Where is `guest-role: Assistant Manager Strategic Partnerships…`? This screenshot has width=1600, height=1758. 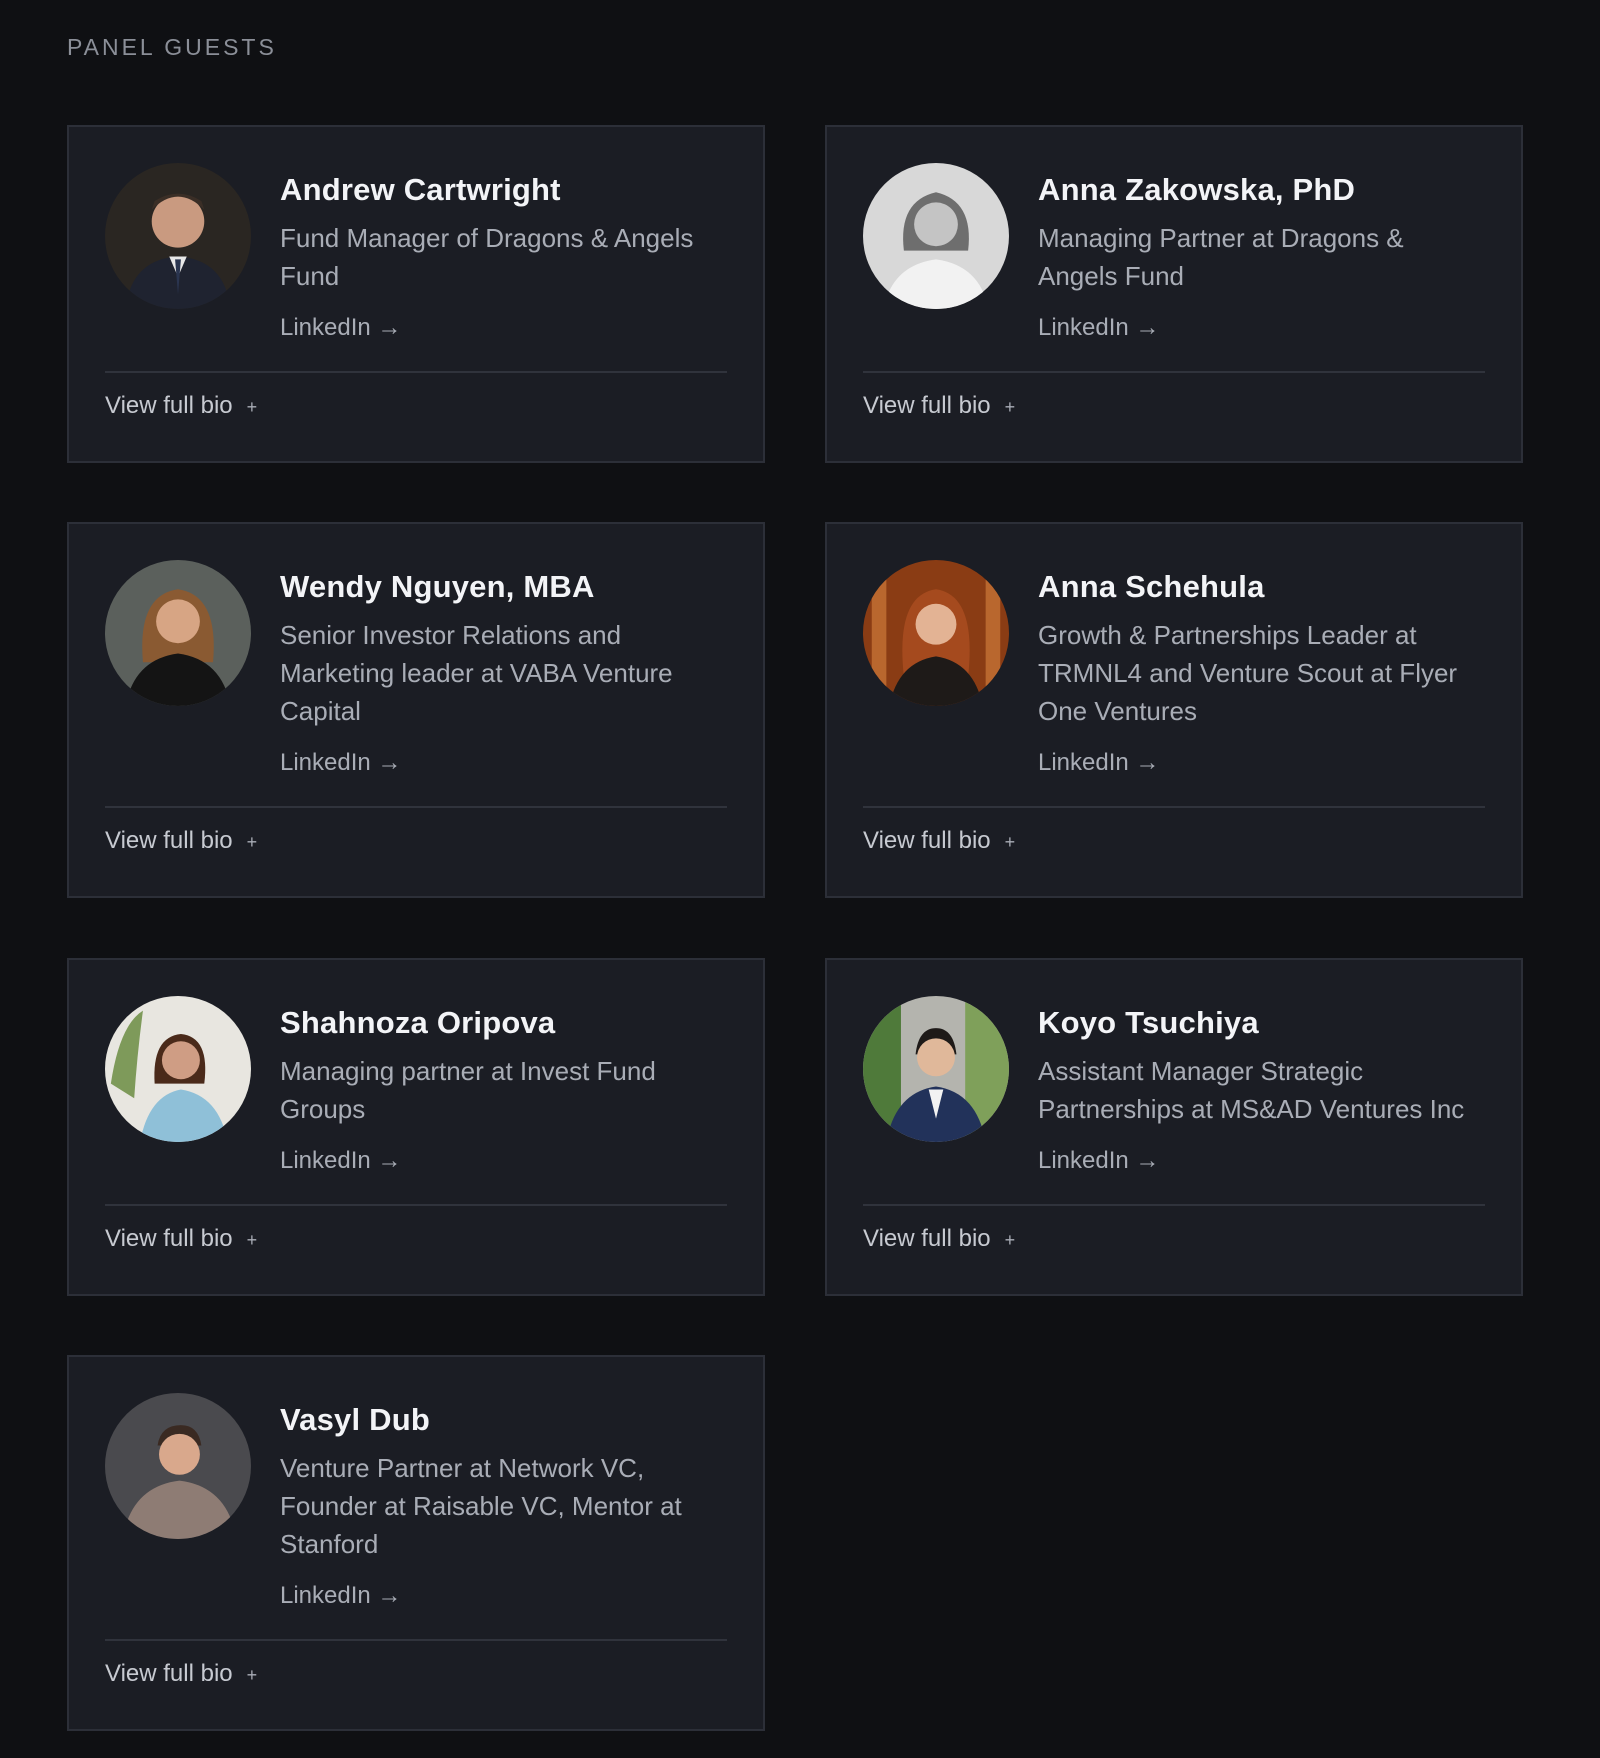 guest-role: Assistant Manager Strategic Partnerships… is located at coordinates (1251, 1090).